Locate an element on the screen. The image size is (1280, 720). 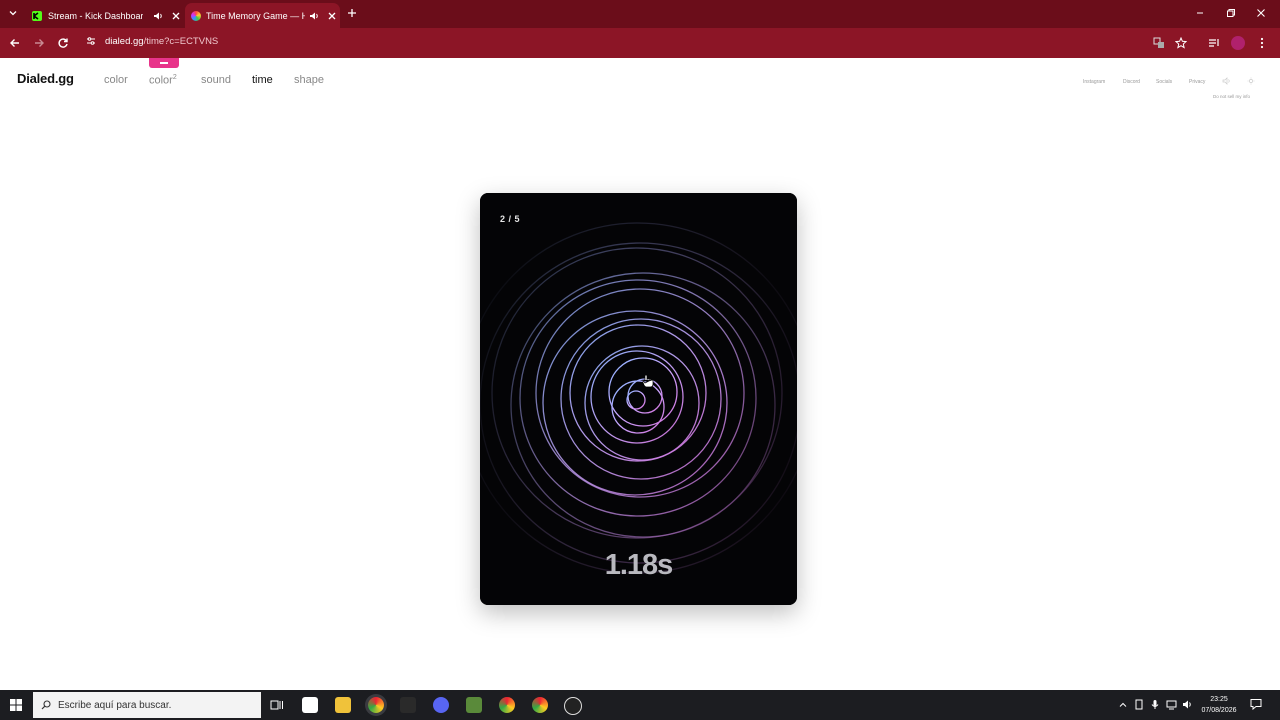
hand-cursor-icon is located at coordinates (648, 381).